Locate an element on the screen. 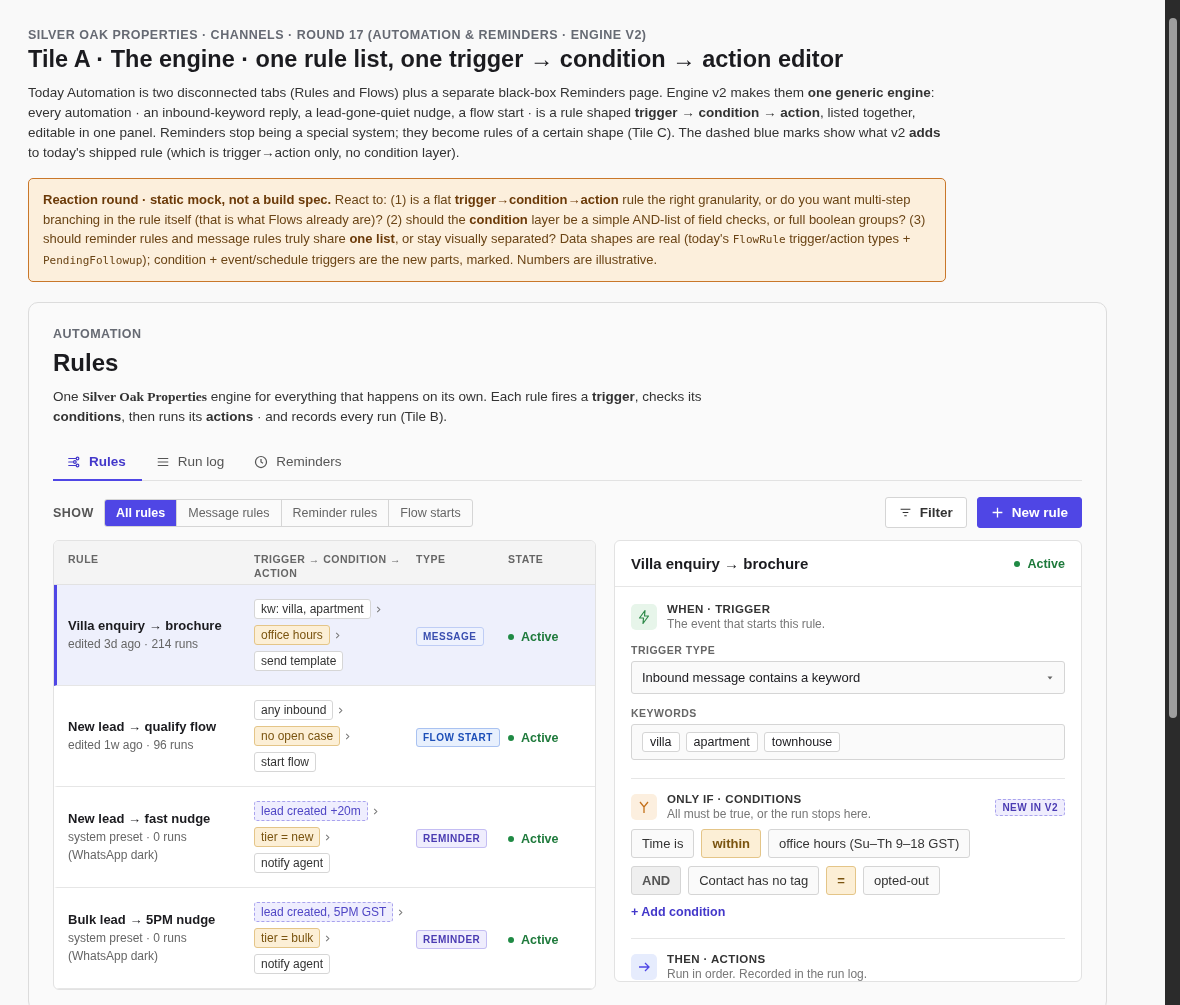 The height and width of the screenshot is (1005, 1180). editor-title: Villa enquiry → brochure is located at coordinates (720, 563).